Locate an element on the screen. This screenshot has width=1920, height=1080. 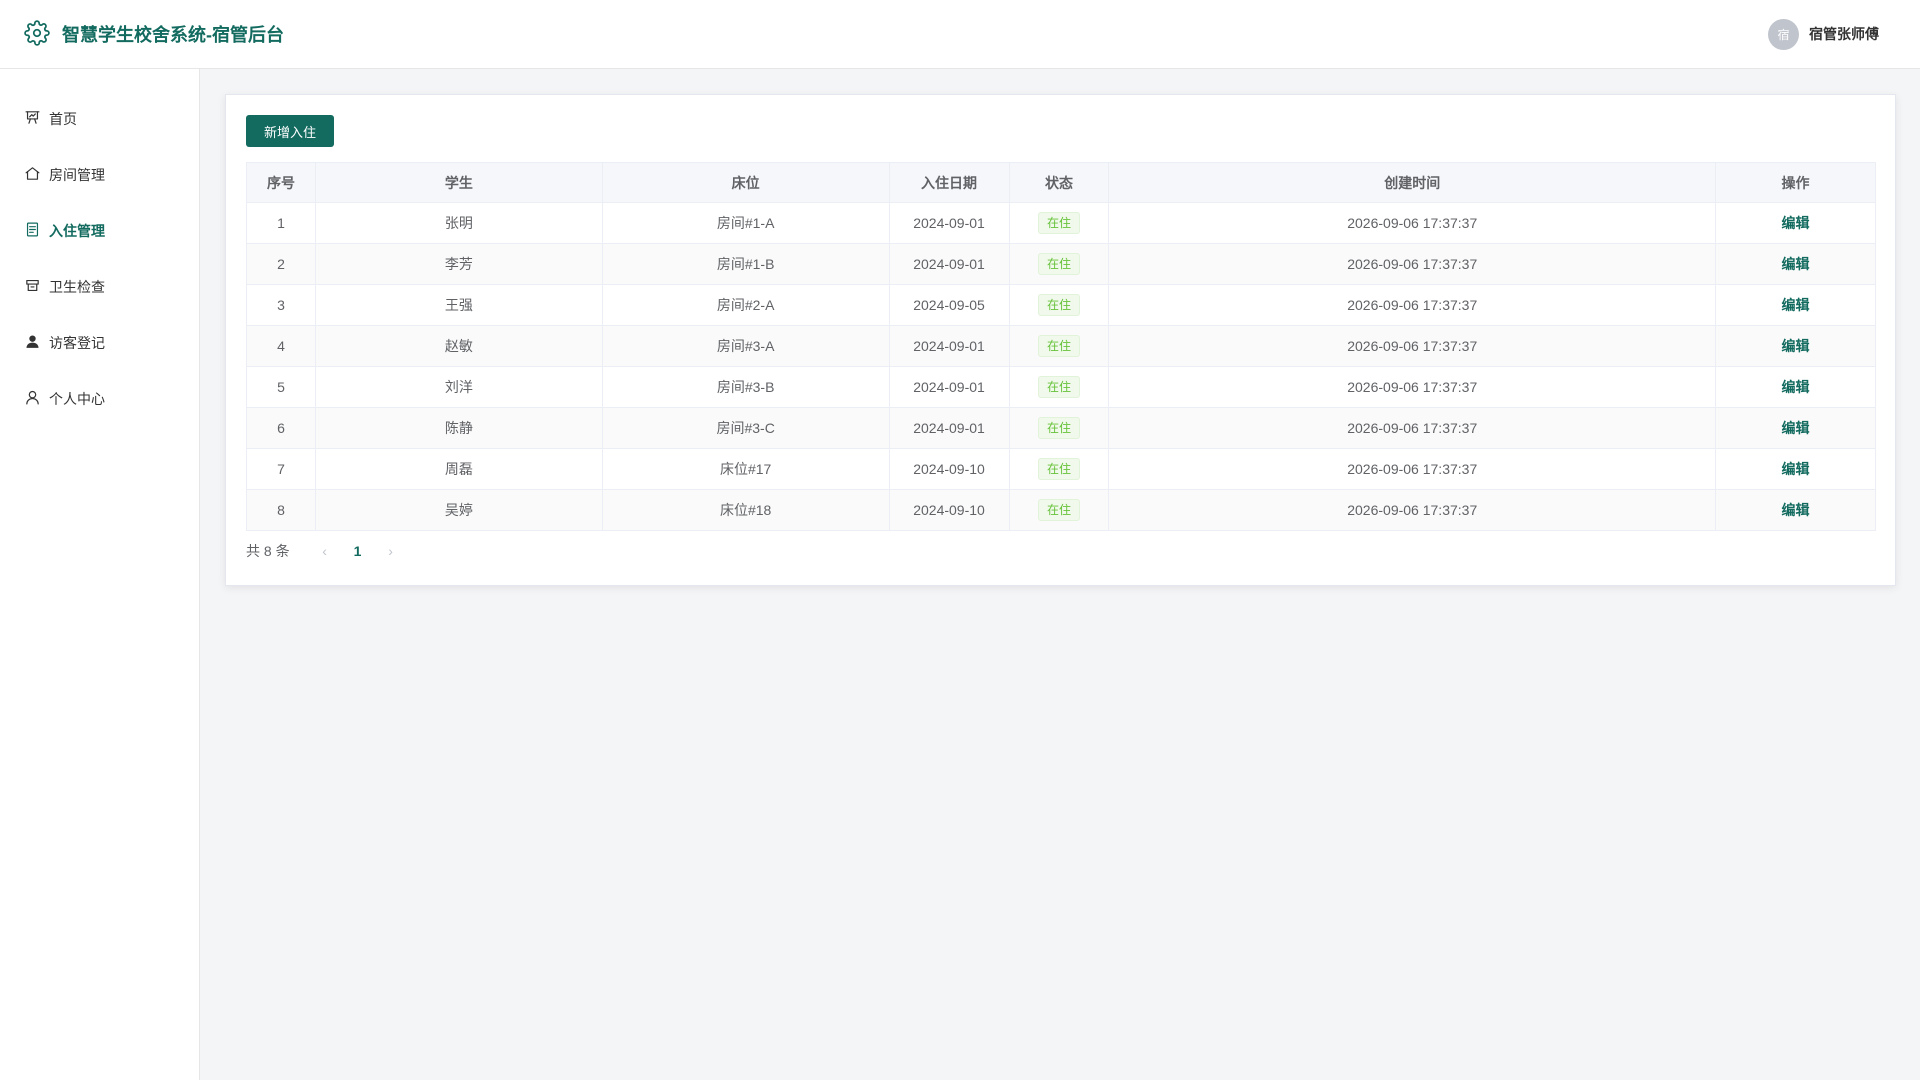
prev-page-button: ‹ is located at coordinates (325, 551).